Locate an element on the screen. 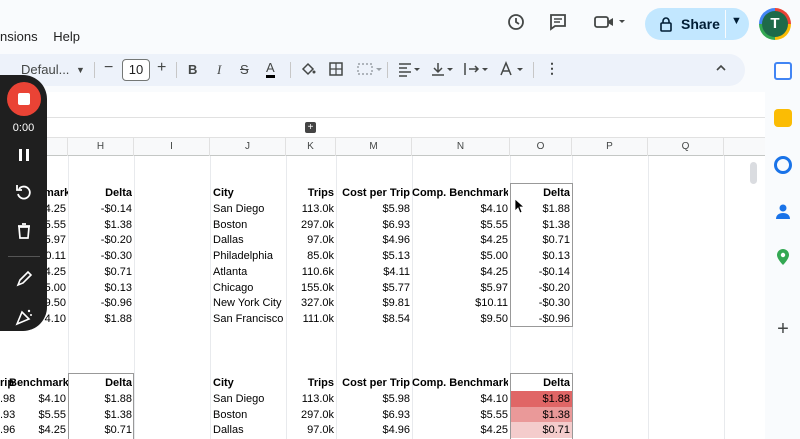  cell-benchmark-partial: $4.10 is located at coordinates (45, 399).